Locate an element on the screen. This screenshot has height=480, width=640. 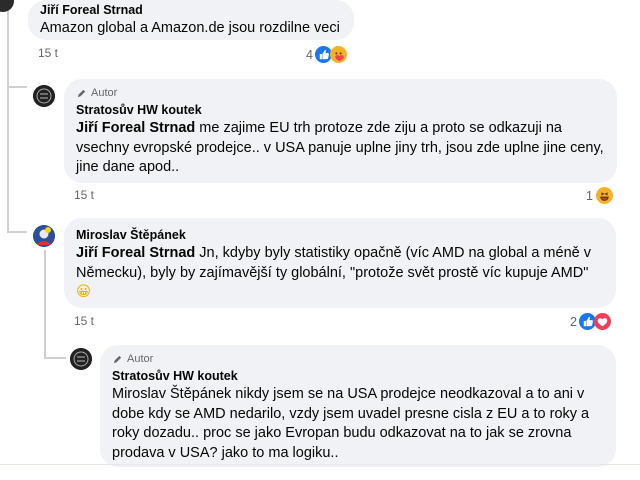
love-icon is located at coordinates (602, 321).